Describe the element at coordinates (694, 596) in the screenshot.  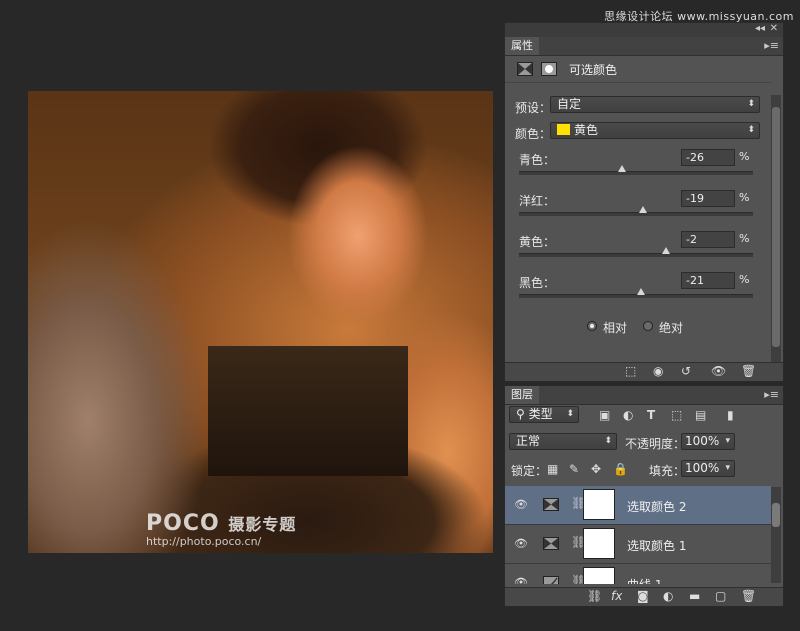
I see `new-group-folder-icon: ▬` at that location.